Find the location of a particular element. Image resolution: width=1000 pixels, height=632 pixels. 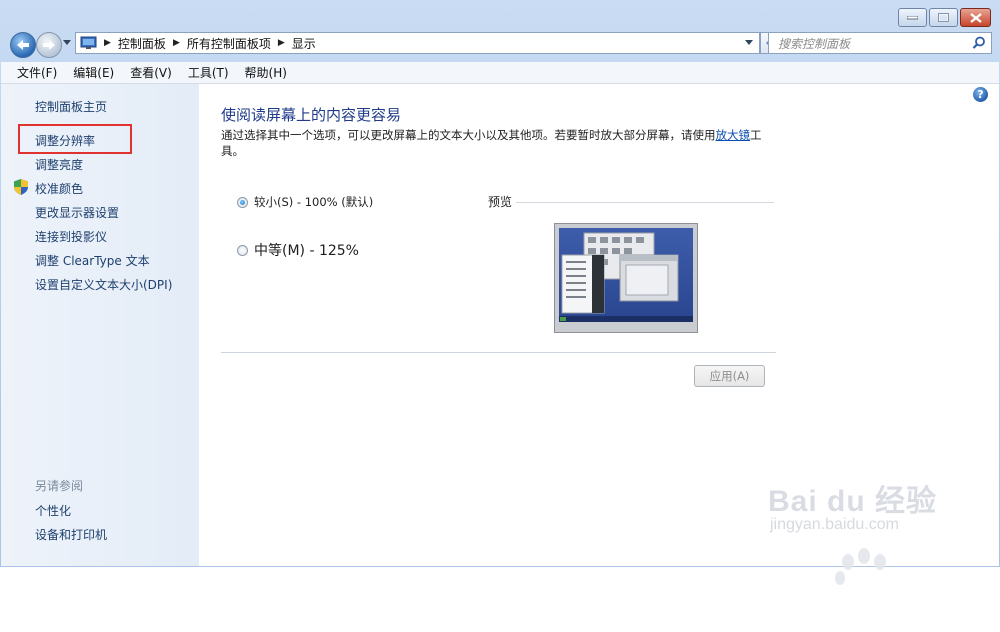

option-smaller: 较小(S) - 100% (默认) is located at coordinates (305, 202).